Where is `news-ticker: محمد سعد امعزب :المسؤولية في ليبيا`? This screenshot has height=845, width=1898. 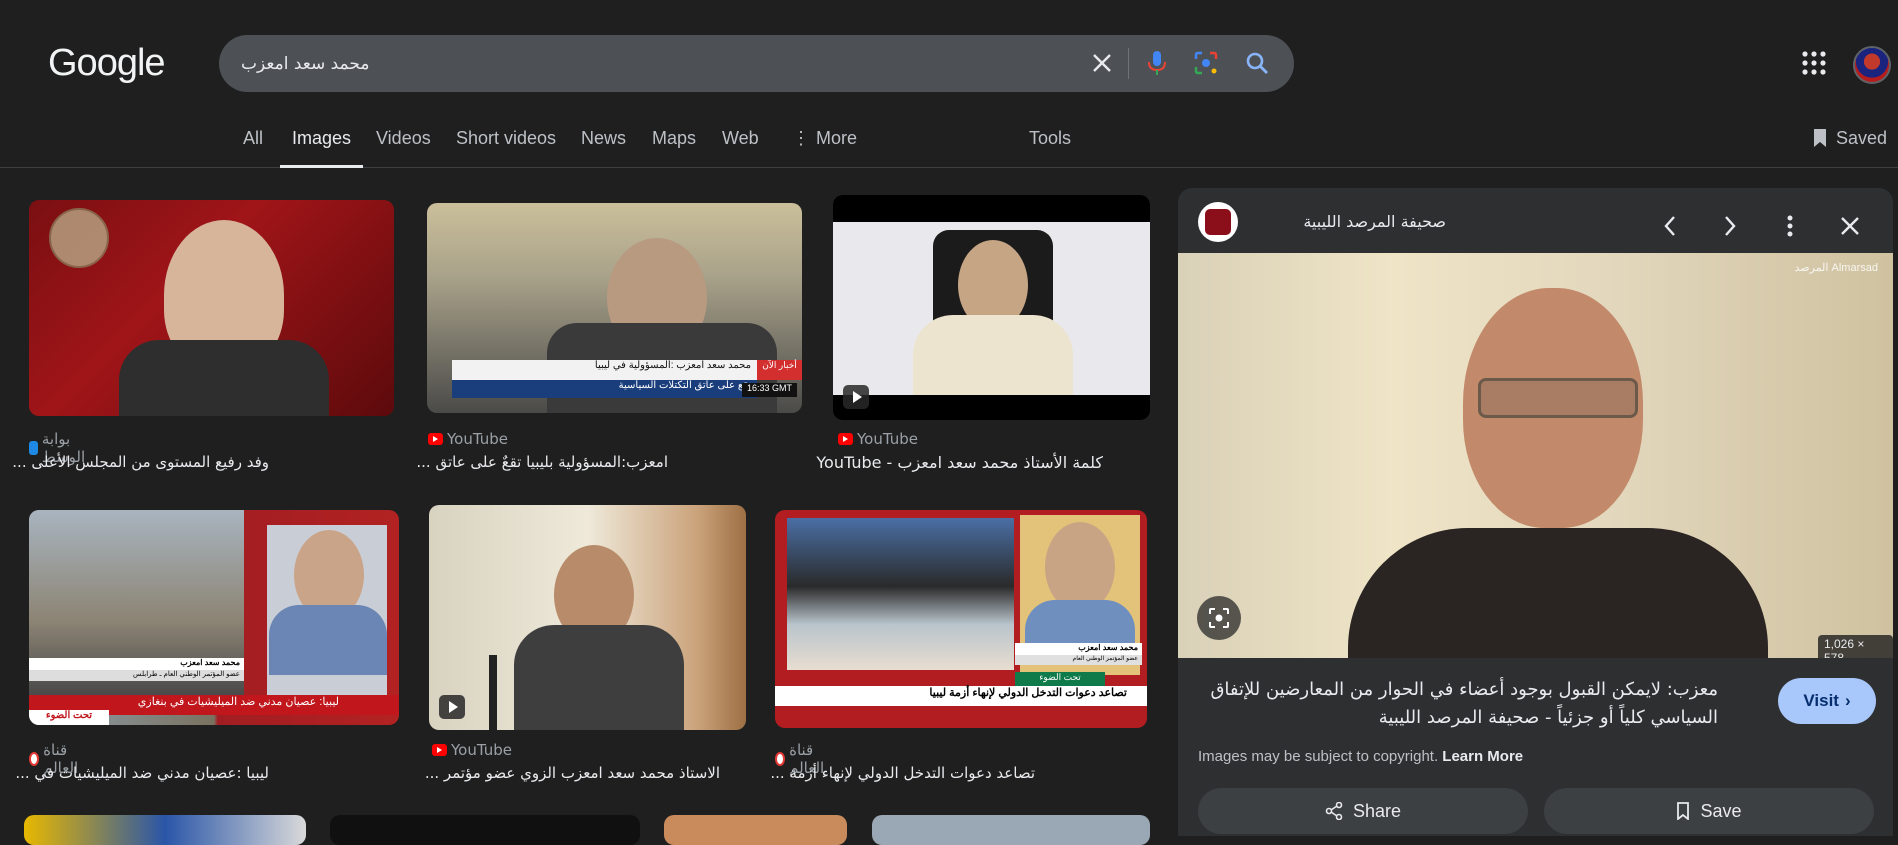
news-ticker: محمد سعد امعزب :المسؤولية في ليبيا is located at coordinates (604, 370).